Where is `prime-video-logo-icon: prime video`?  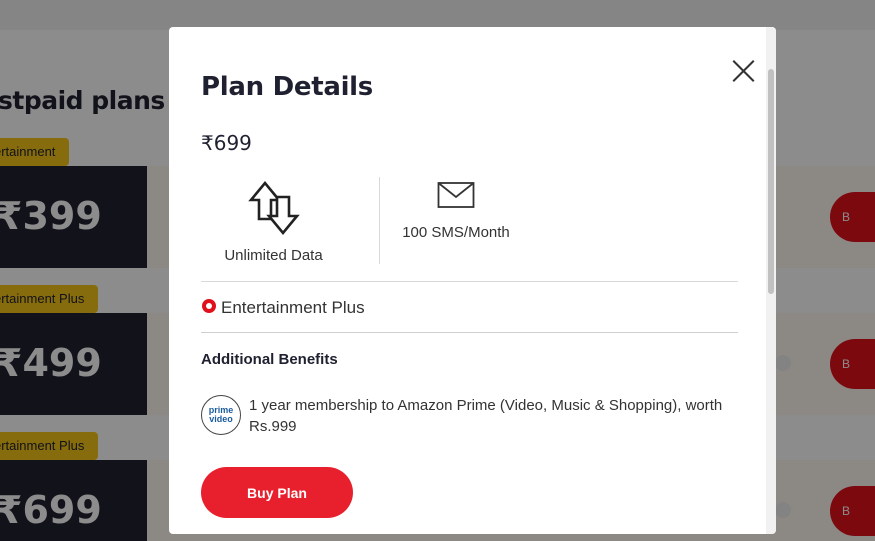
prime-video-logo-icon: prime video is located at coordinates (221, 415).